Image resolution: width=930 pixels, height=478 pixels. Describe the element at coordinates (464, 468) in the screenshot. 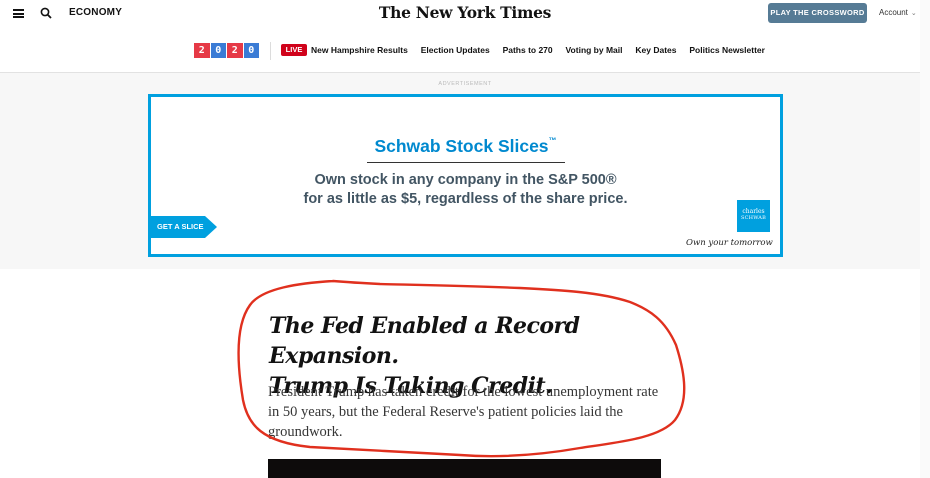

I see `article-lead-image` at that location.